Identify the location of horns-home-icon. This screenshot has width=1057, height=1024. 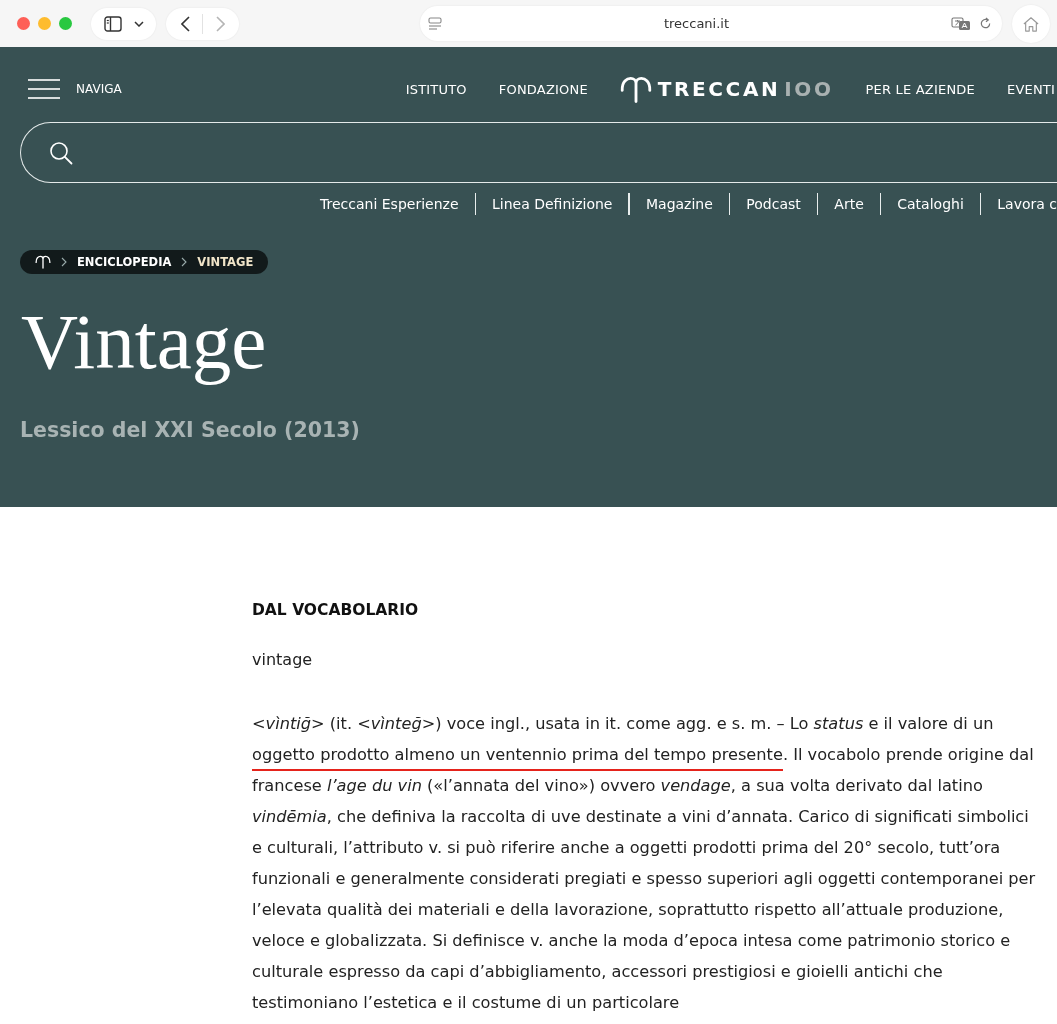
(43, 262).